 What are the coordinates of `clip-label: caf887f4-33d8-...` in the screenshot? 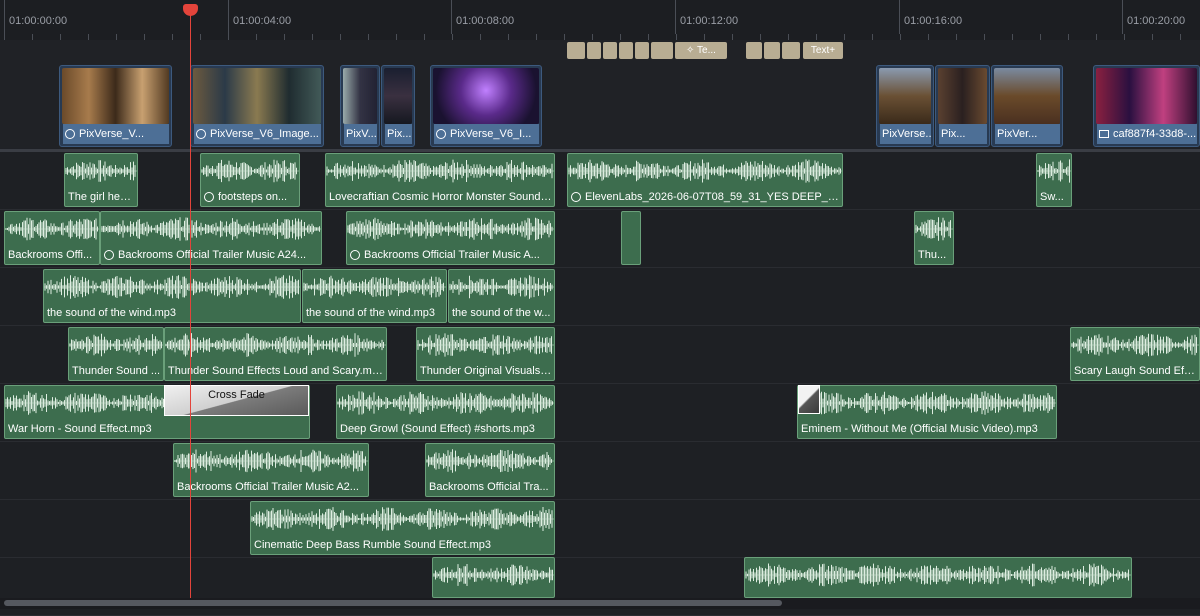 It's located at (1147, 134).